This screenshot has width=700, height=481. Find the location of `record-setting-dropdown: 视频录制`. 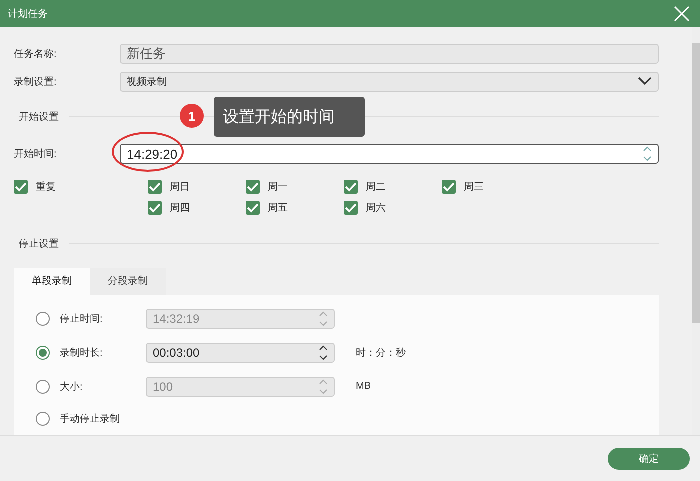

record-setting-dropdown: 视频录制 is located at coordinates (389, 82).